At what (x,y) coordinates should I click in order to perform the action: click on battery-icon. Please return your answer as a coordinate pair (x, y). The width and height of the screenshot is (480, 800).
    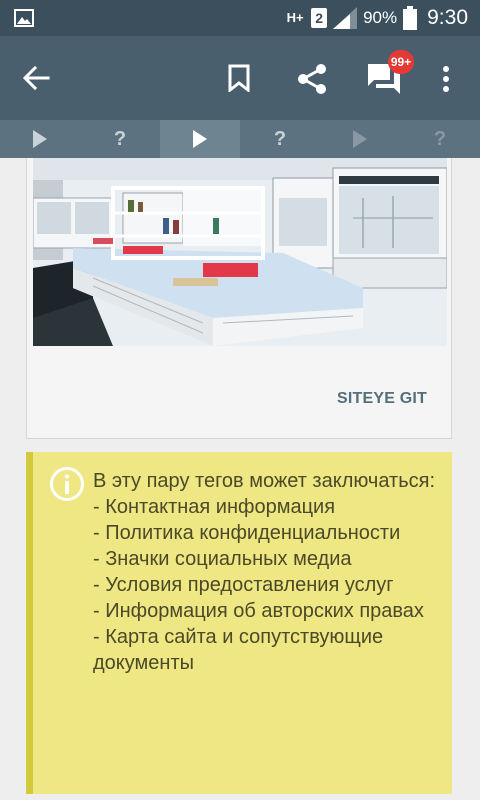
    Looking at the image, I should click on (410, 18).